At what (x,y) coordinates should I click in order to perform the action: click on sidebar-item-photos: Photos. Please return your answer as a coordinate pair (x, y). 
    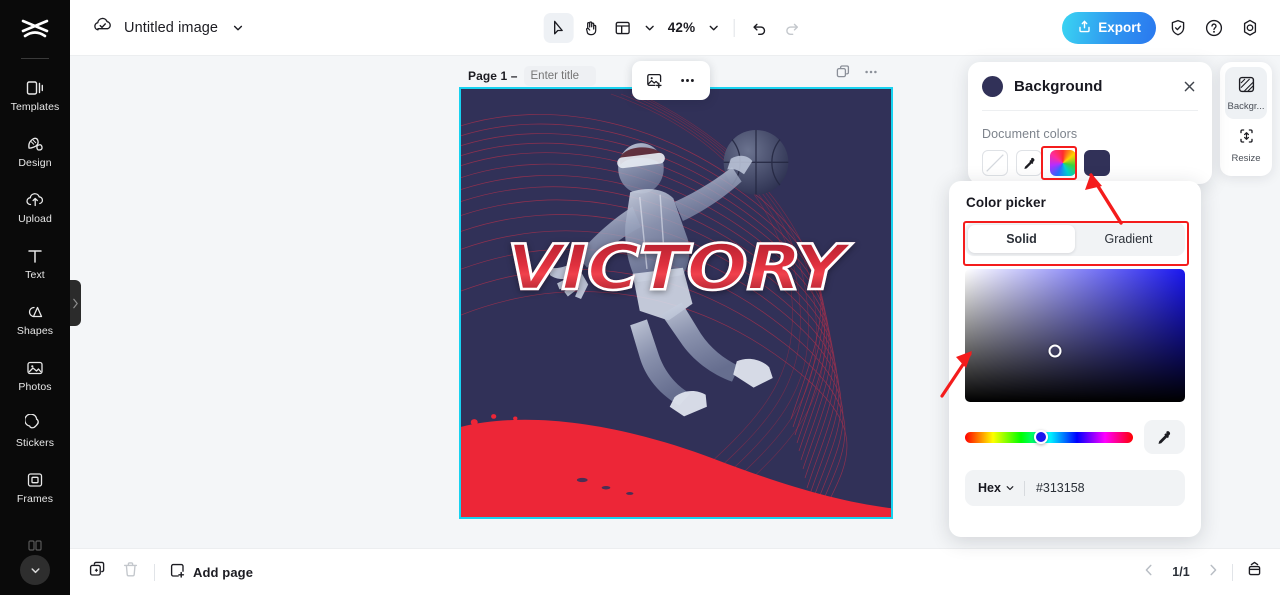
    Looking at the image, I should click on (35, 375).